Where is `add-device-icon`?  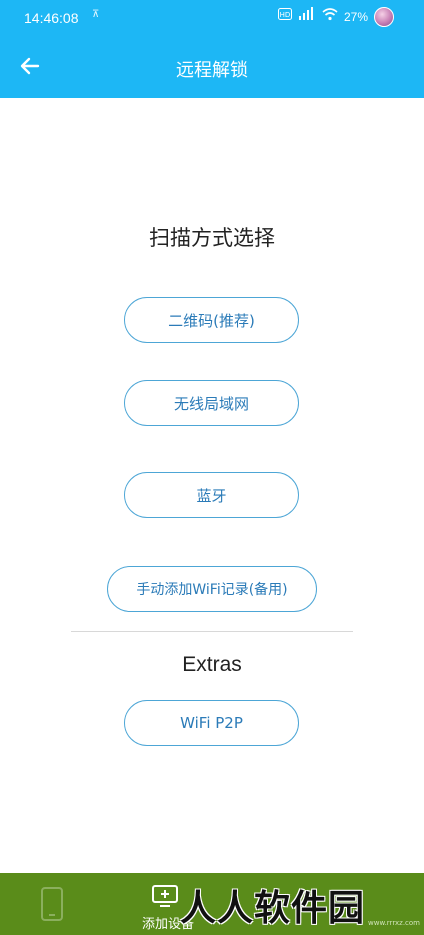 add-device-icon is located at coordinates (165, 896).